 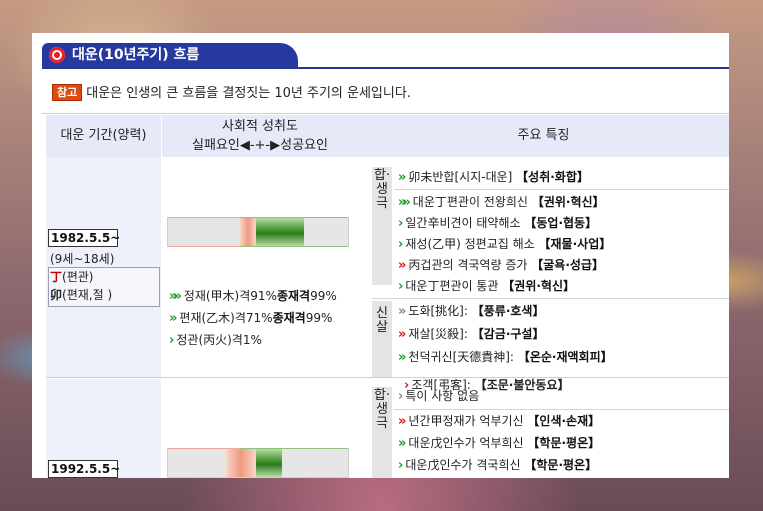 What do you see at coordinates (104, 287) in the screenshot?
I see `ganji-box: 丁(편관) 卯(편재,절 )` at bounding box center [104, 287].